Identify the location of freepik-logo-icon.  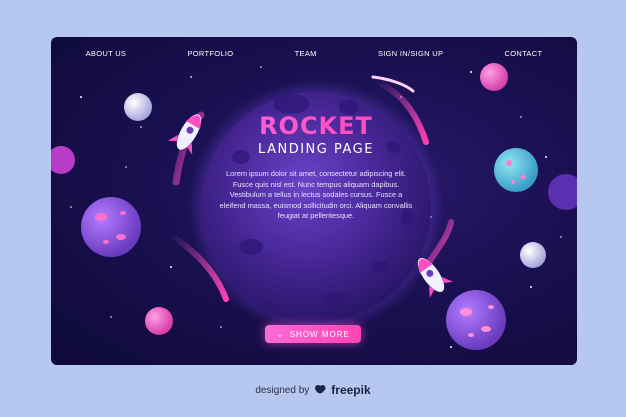
(320, 389).